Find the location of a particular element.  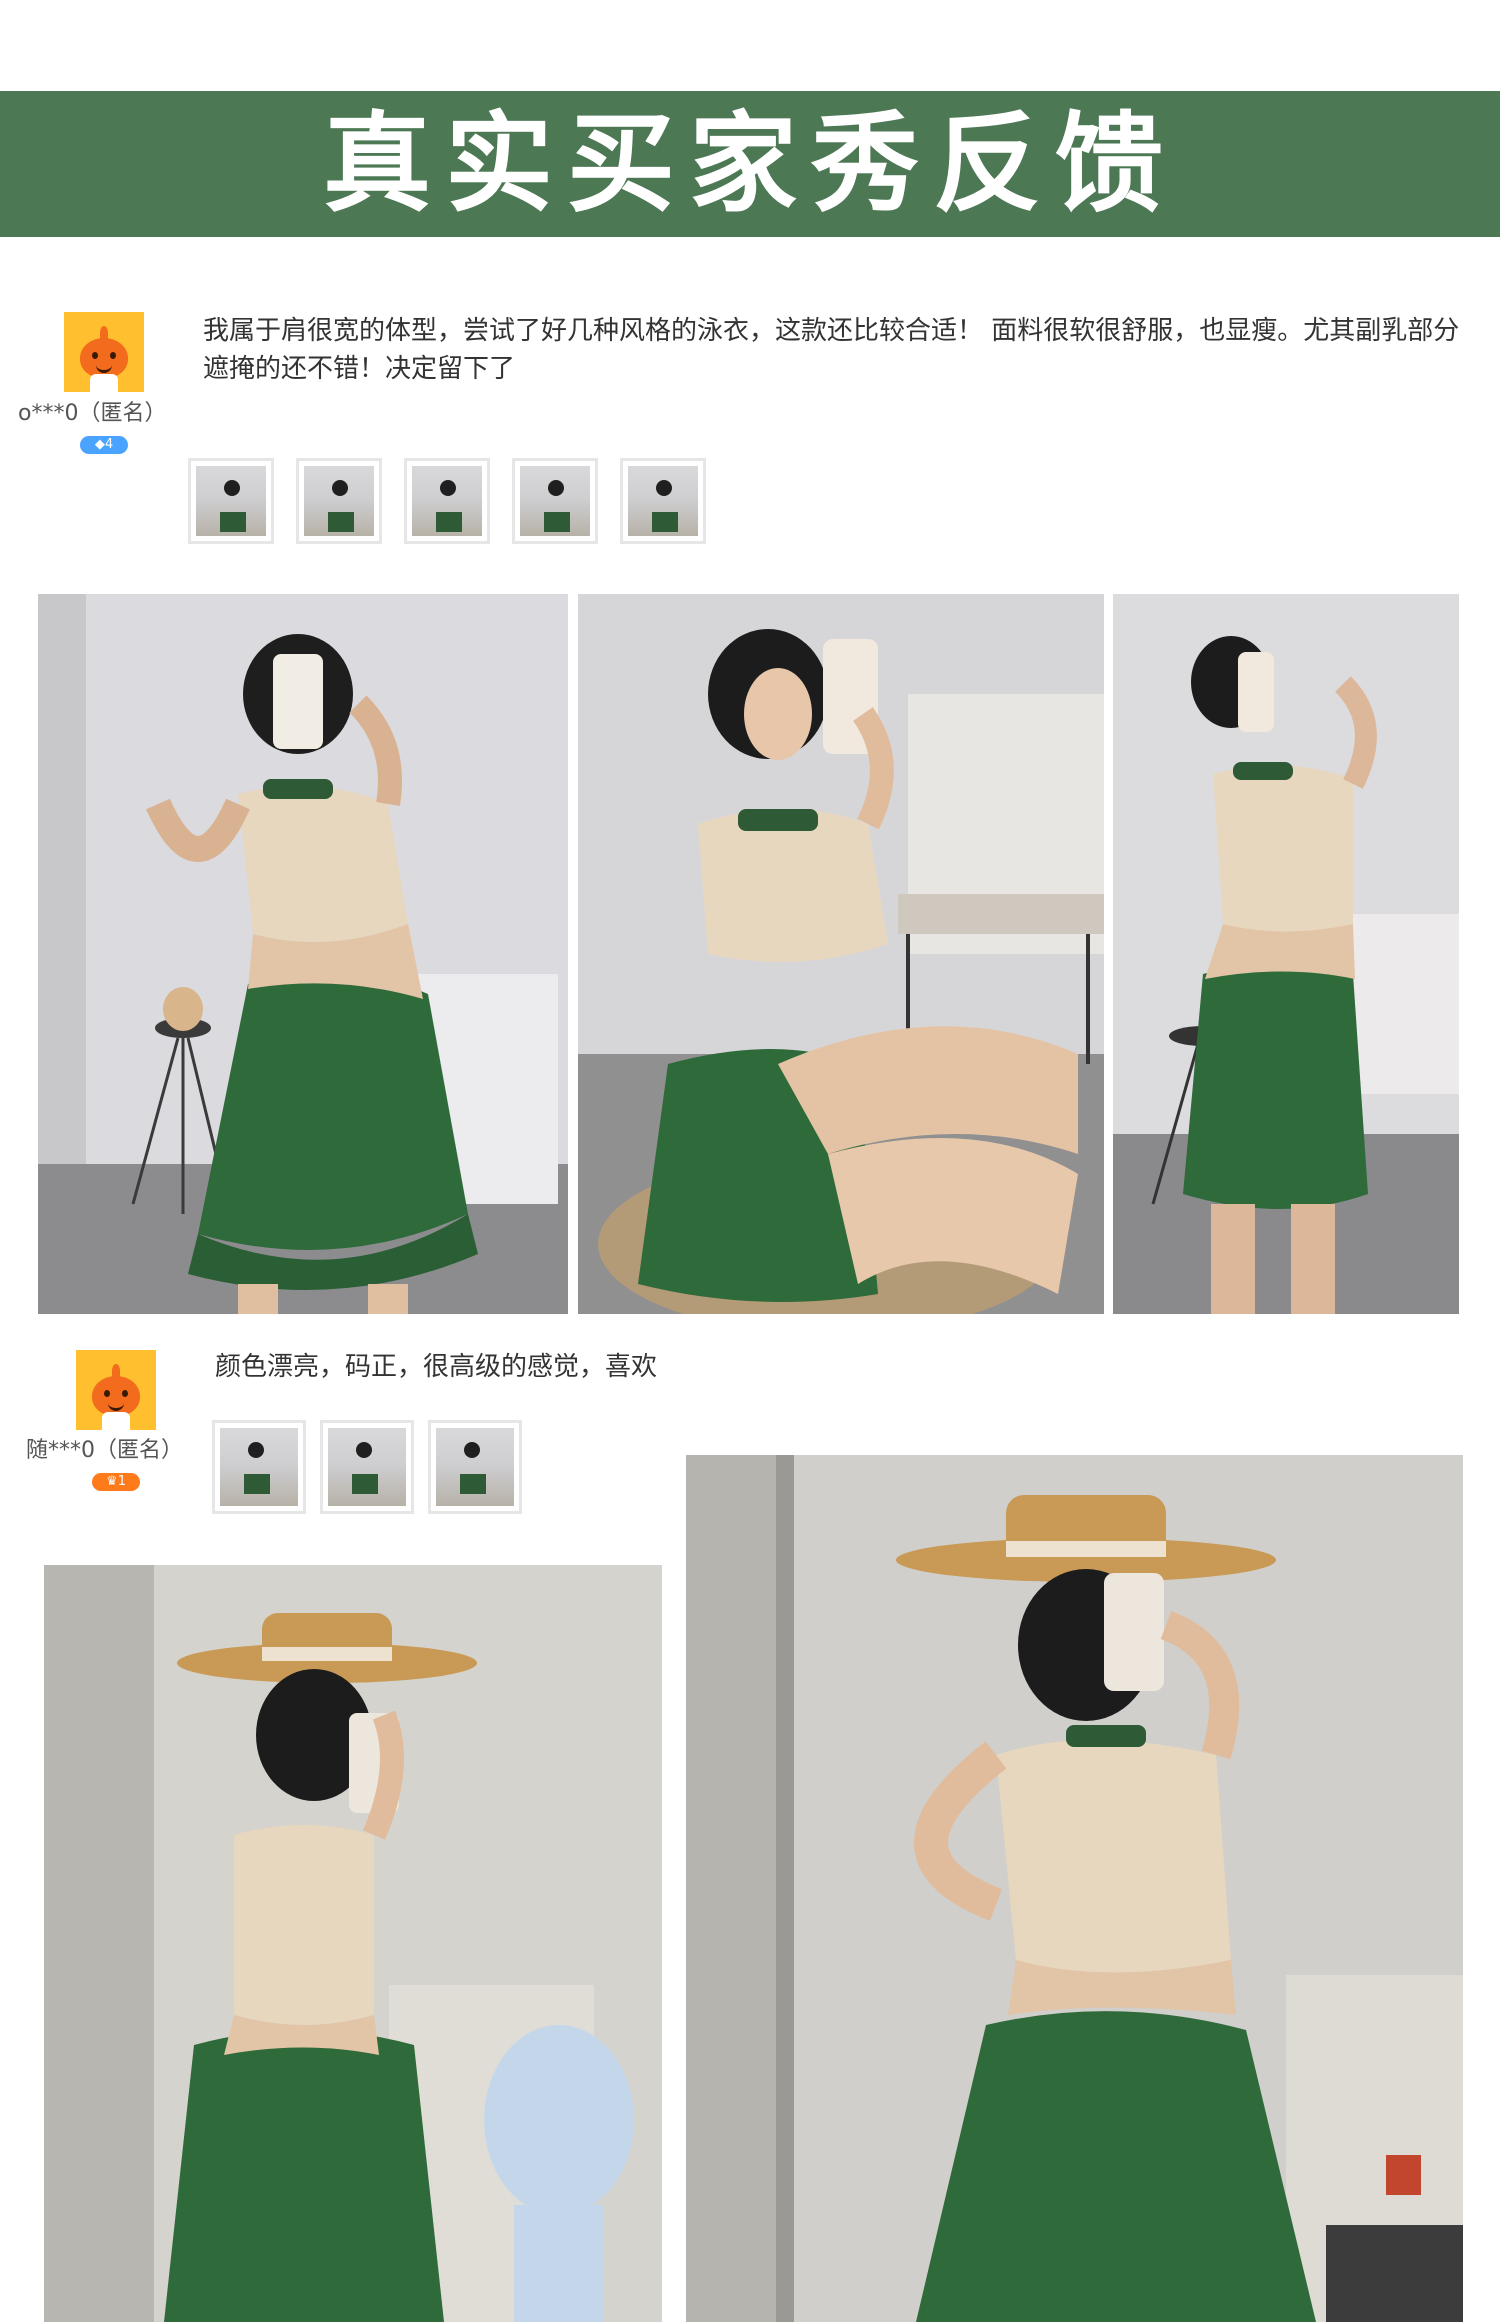

review-text: 颜色漂亮，码正，很高级的感觉，喜欢 is located at coordinates (436, 1367).